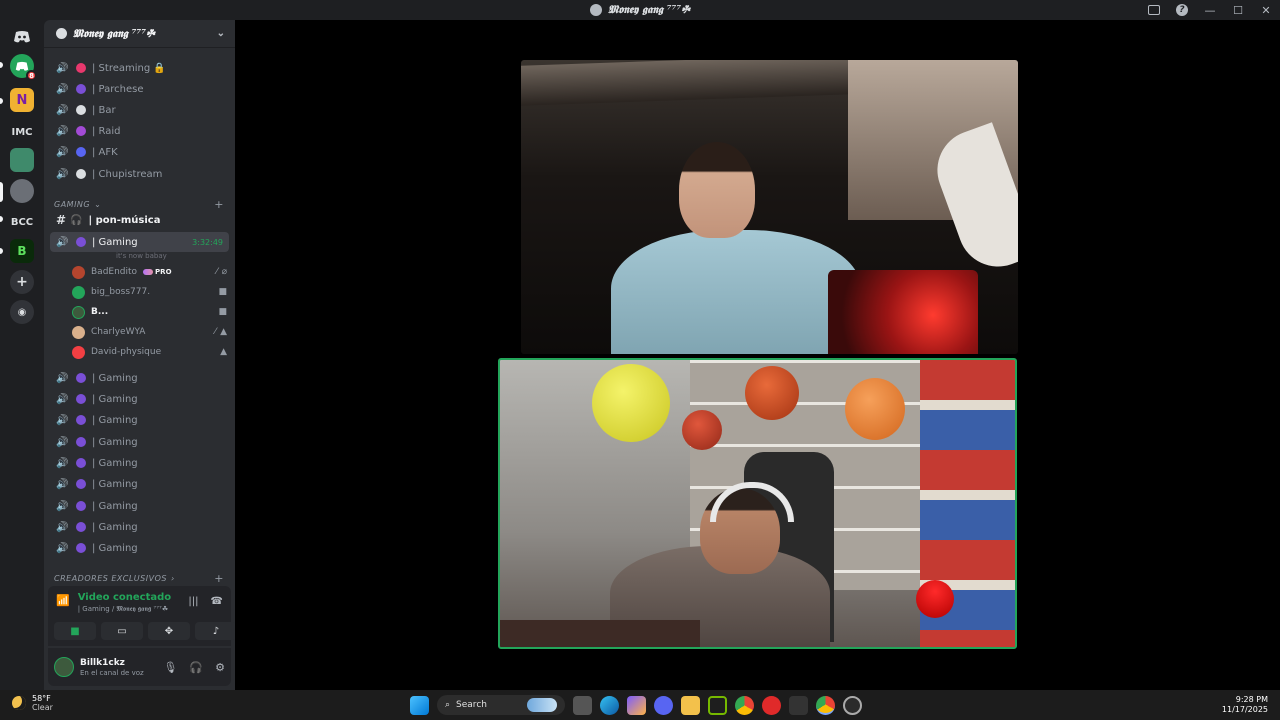  What do you see at coordinates (72, 204) in the screenshot?
I see `category-gaming-label: GAMING` at bounding box center [72, 204].